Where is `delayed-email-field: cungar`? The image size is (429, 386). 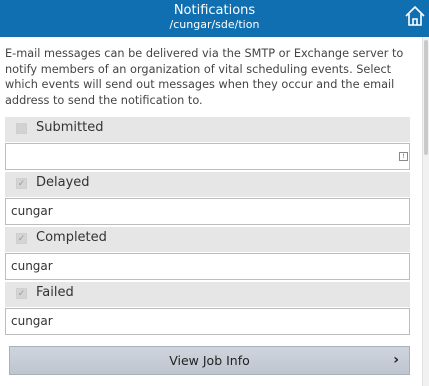
delayed-email-field: cungar is located at coordinates (207, 211).